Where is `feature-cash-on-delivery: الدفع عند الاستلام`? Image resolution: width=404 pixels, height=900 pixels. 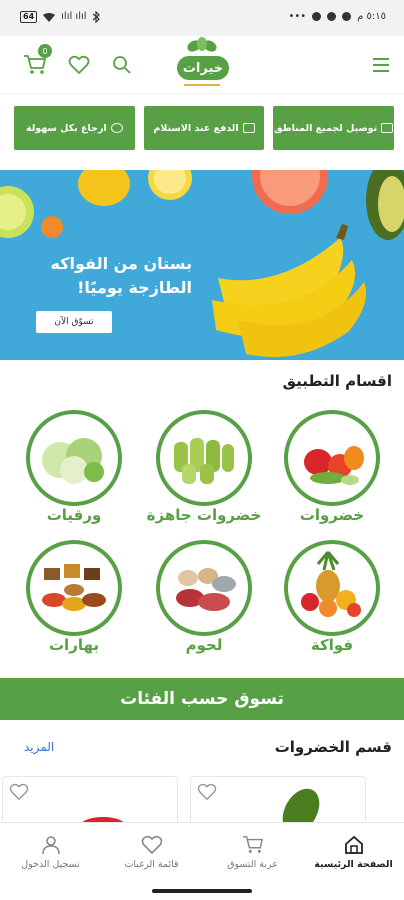
feature-cash-on-delivery: الدفع عند الاستلام is located at coordinates (204, 128).